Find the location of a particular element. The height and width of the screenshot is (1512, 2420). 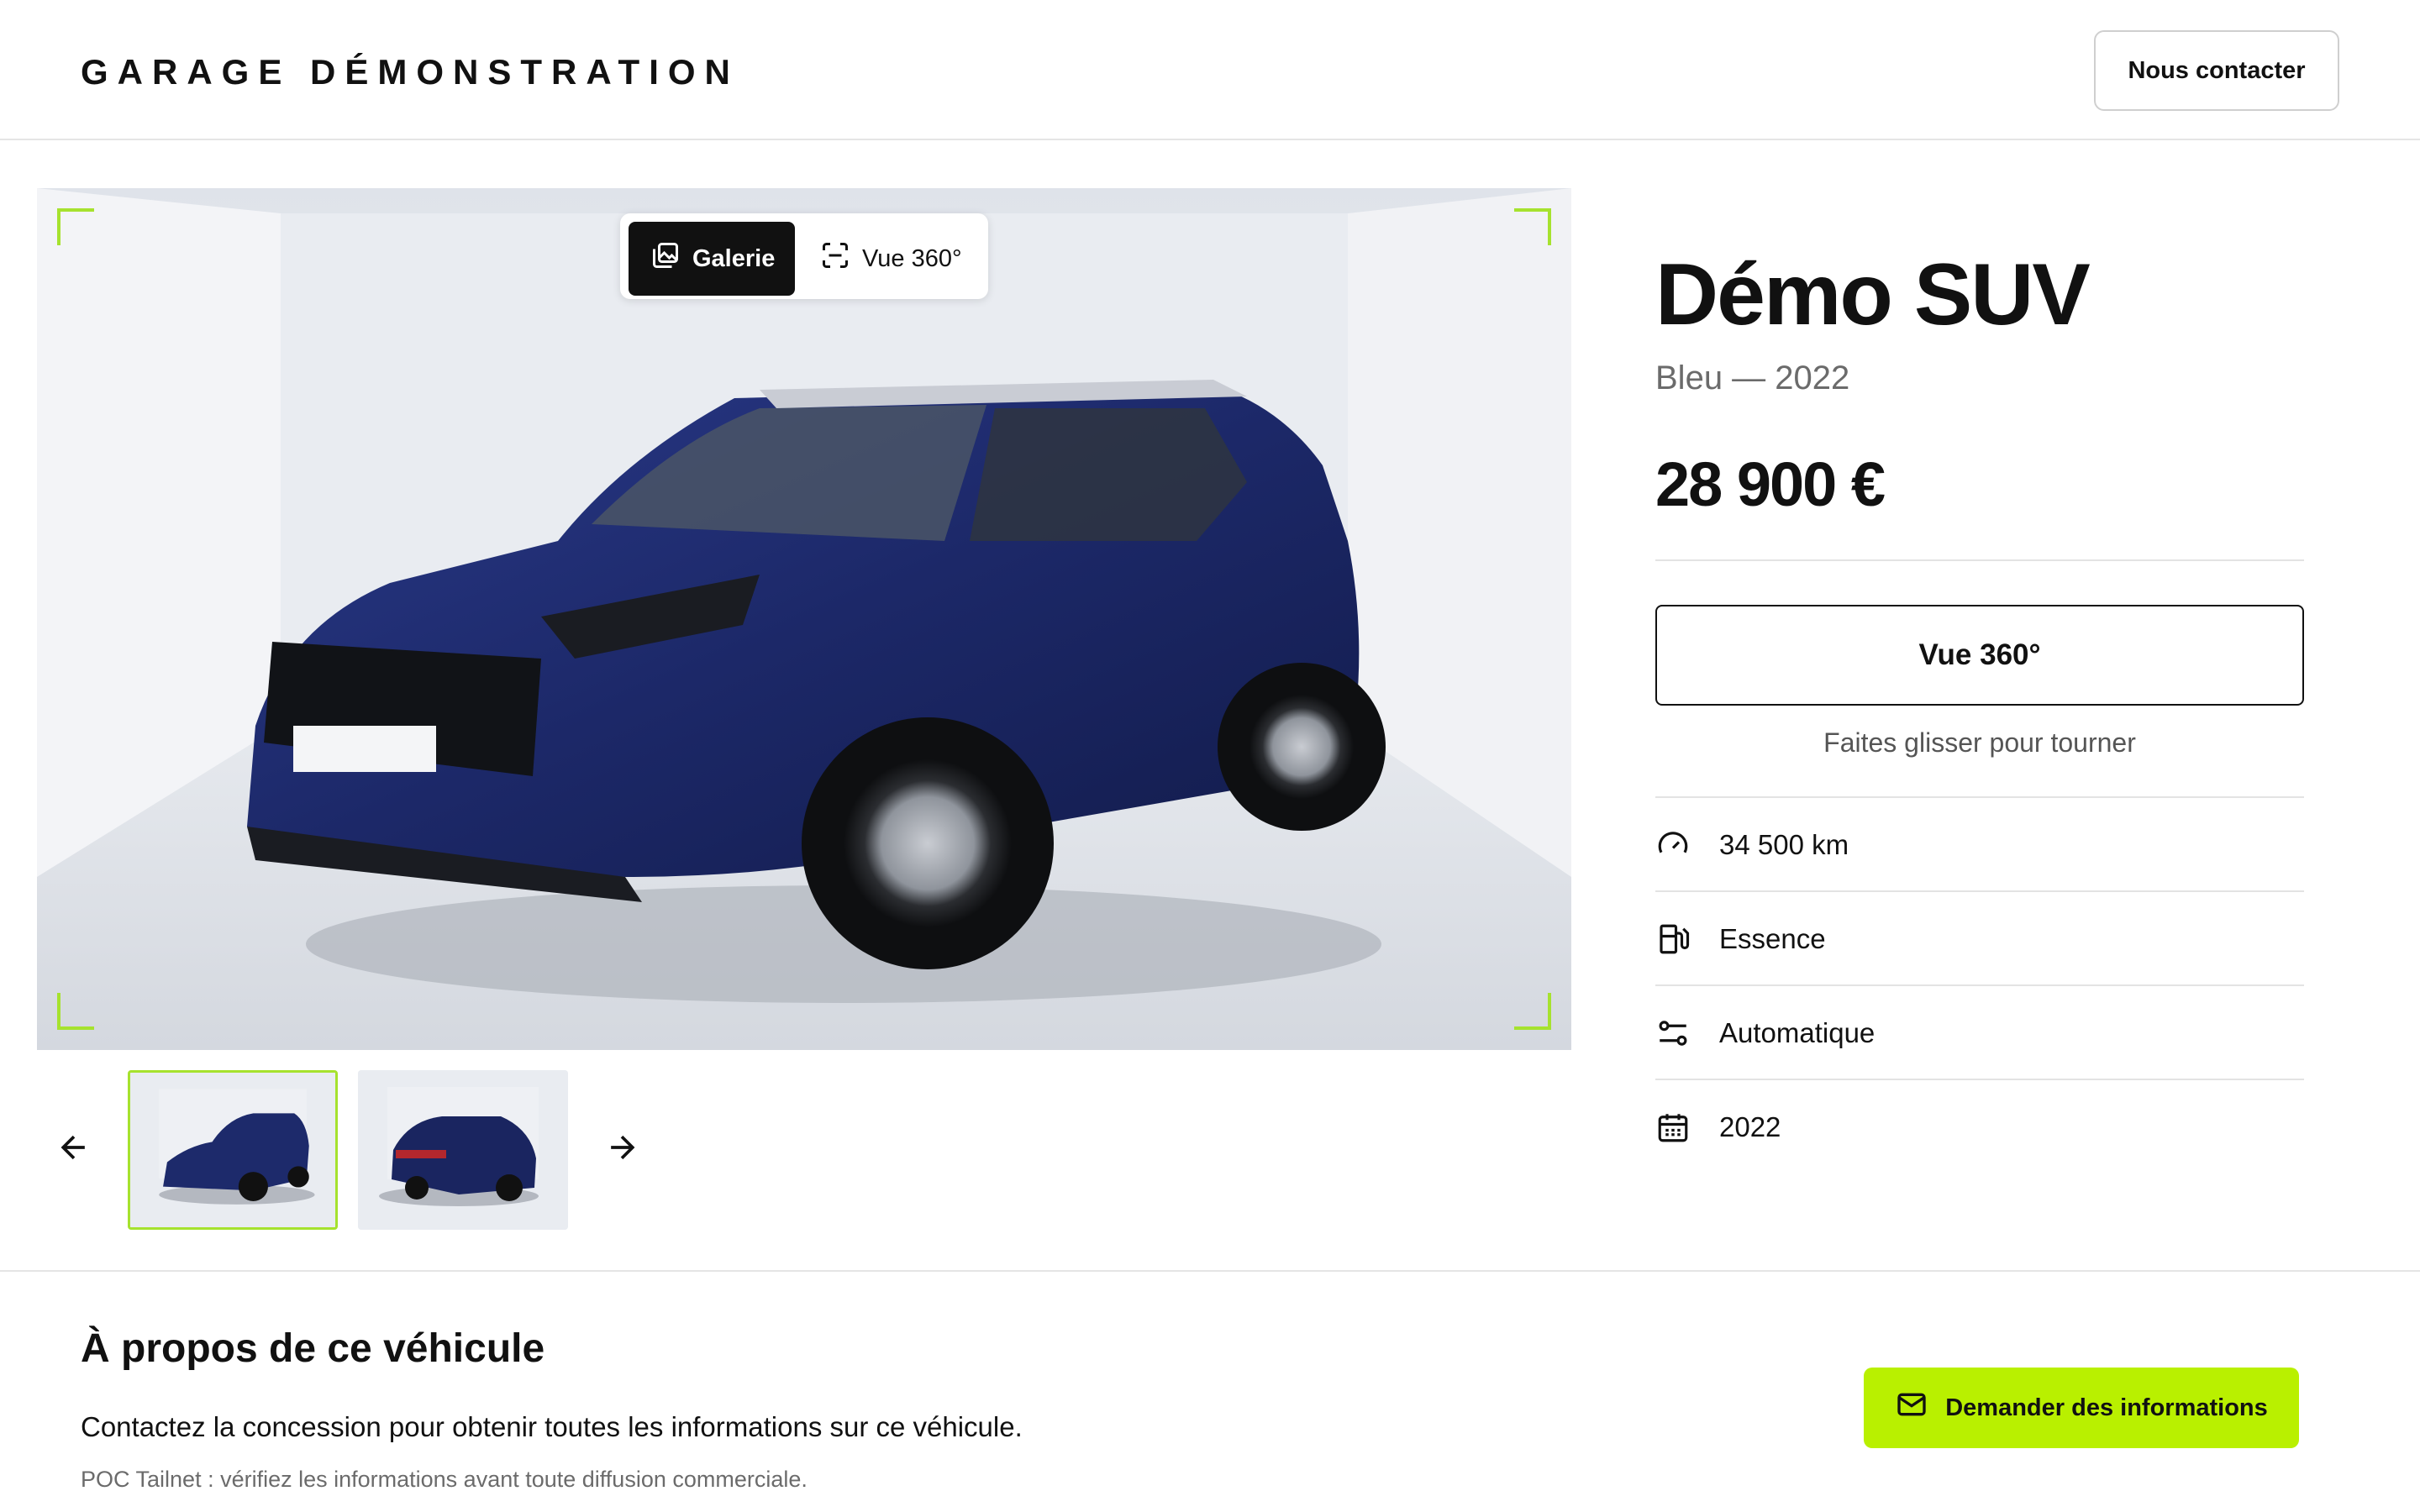

drag-hint: Faites glisser pour tourner is located at coordinates (1980, 742).